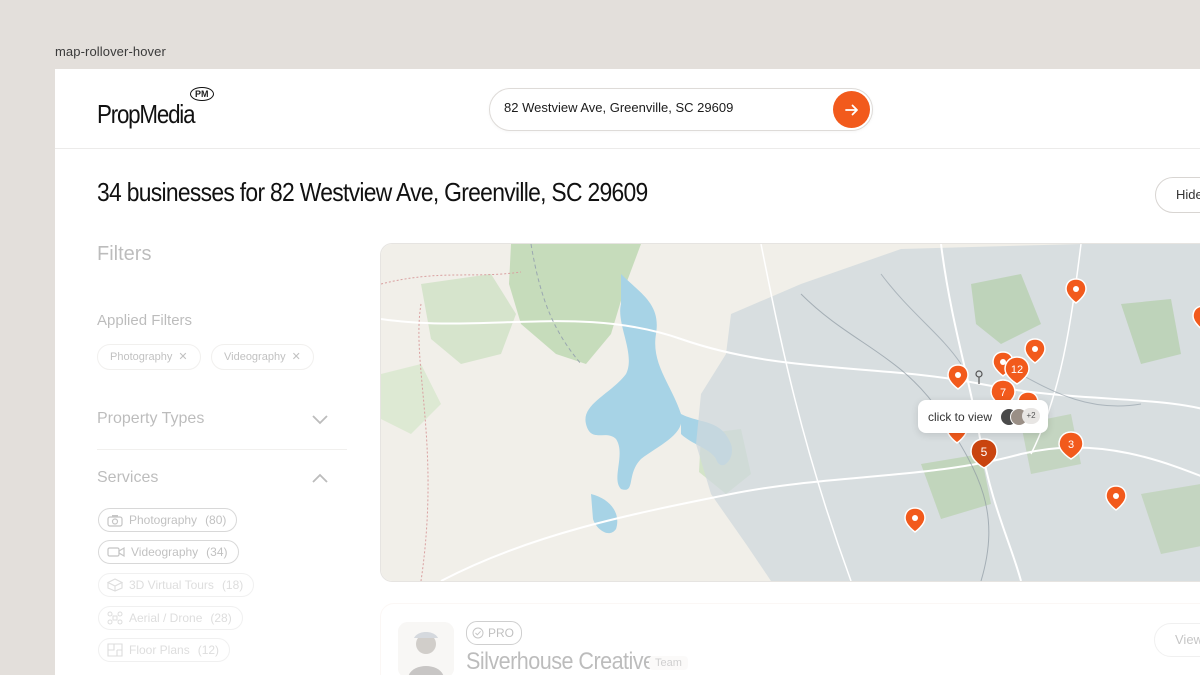 This screenshot has height=675, width=1200. Describe the element at coordinates (232, 585) in the screenshot. I see `service-count: (18)` at that location.